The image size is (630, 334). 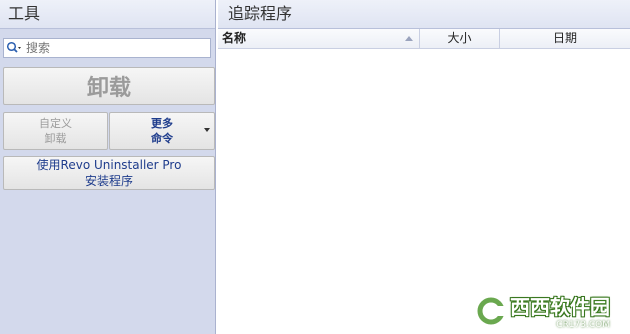 I want to click on search-box, so click(x=107, y=48).